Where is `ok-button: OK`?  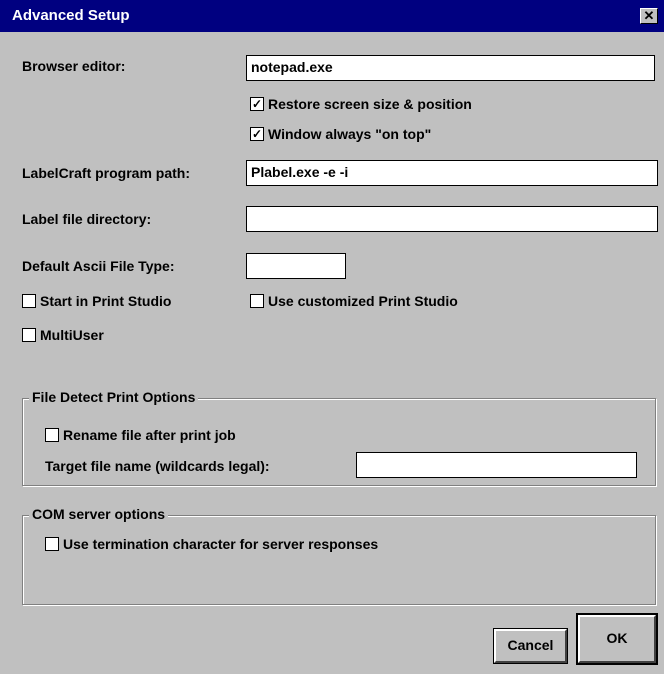 ok-button: OK is located at coordinates (617, 639).